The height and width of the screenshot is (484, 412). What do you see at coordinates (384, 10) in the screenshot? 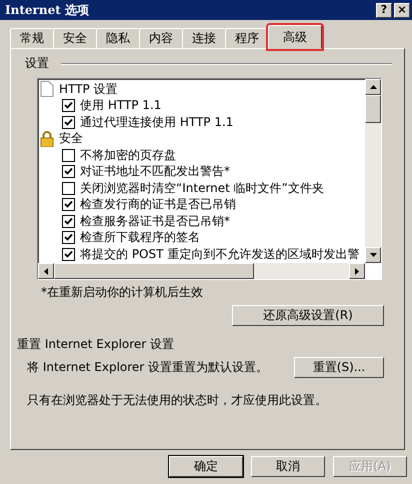
I see `help-button: ?` at bounding box center [384, 10].